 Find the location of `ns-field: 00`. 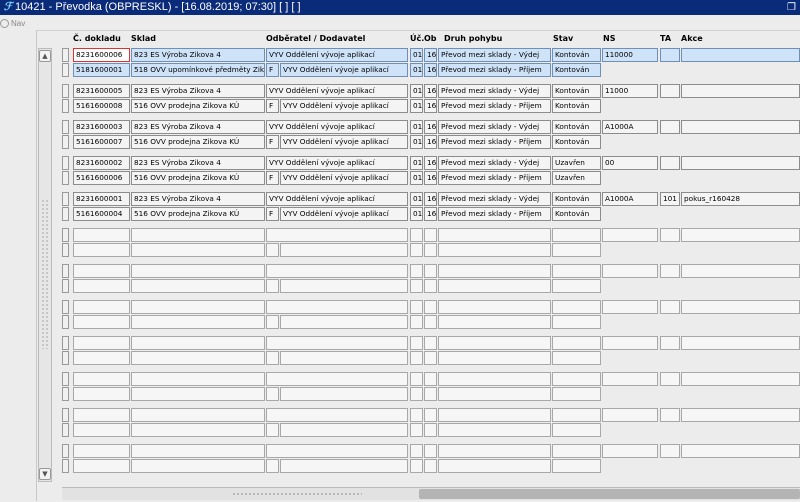

ns-field: 00 is located at coordinates (630, 163).